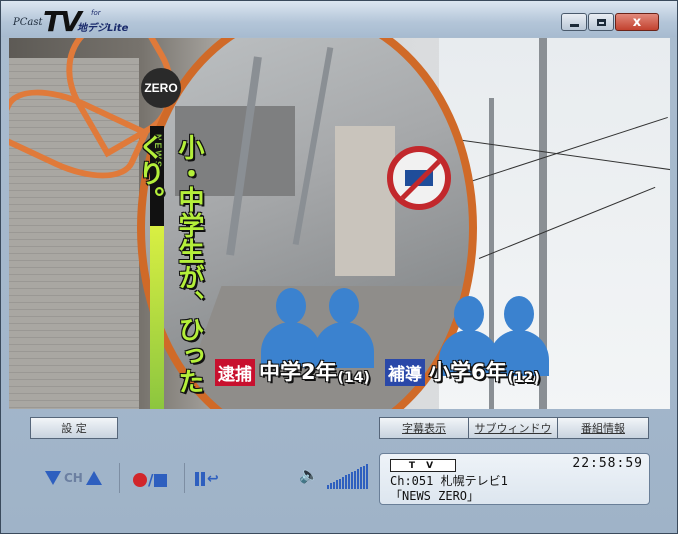 Image resolution: width=678 pixels, height=534 pixels. I want to click on news-headline: 小・中学生が、ひったくり。, so click(169, 264).